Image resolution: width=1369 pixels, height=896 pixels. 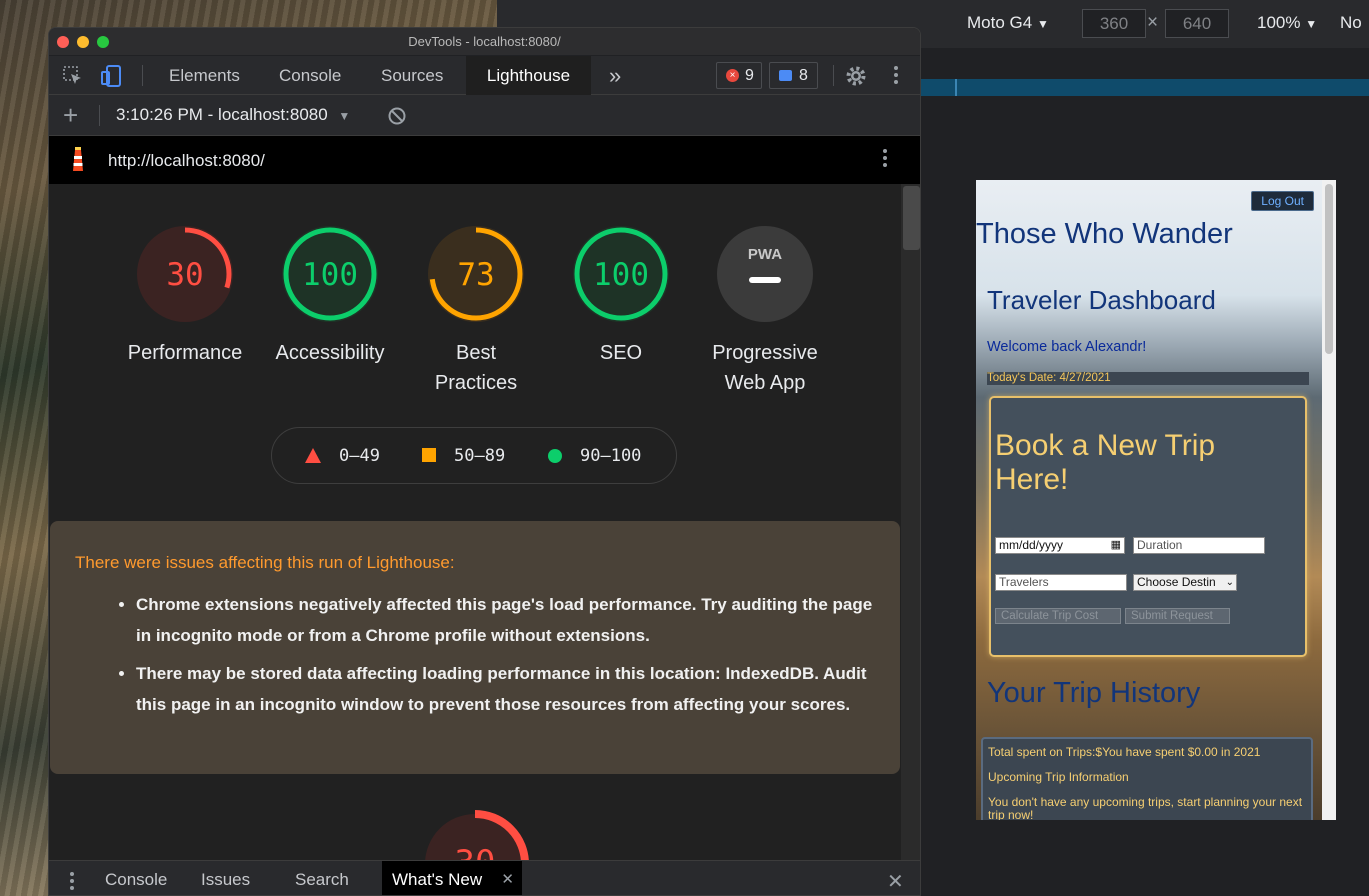 I want to click on drawer-menu-icon, so click(x=72, y=881).